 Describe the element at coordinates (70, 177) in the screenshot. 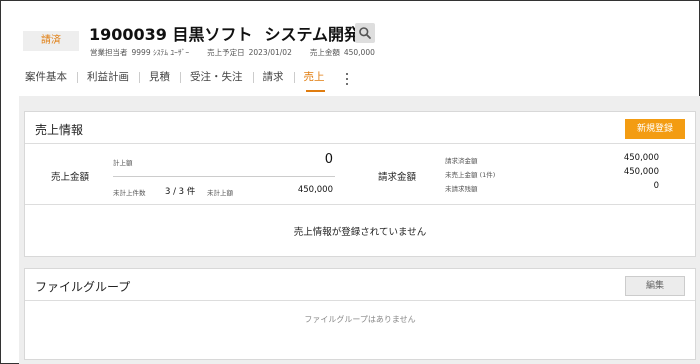

I see `sales-amount-label: 売上金額` at that location.